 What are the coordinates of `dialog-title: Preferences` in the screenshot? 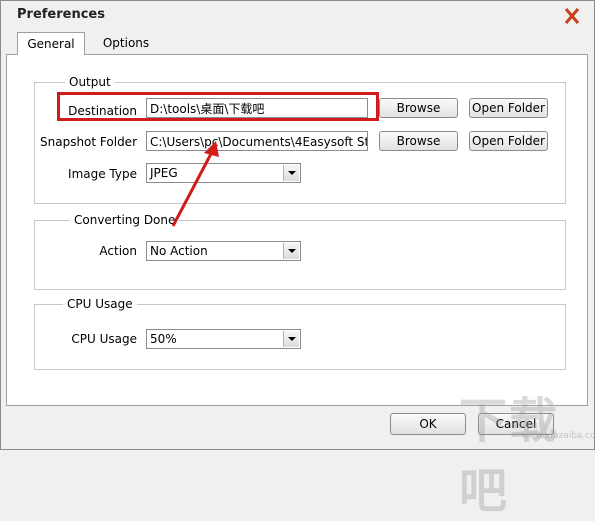 It's located at (61, 14).